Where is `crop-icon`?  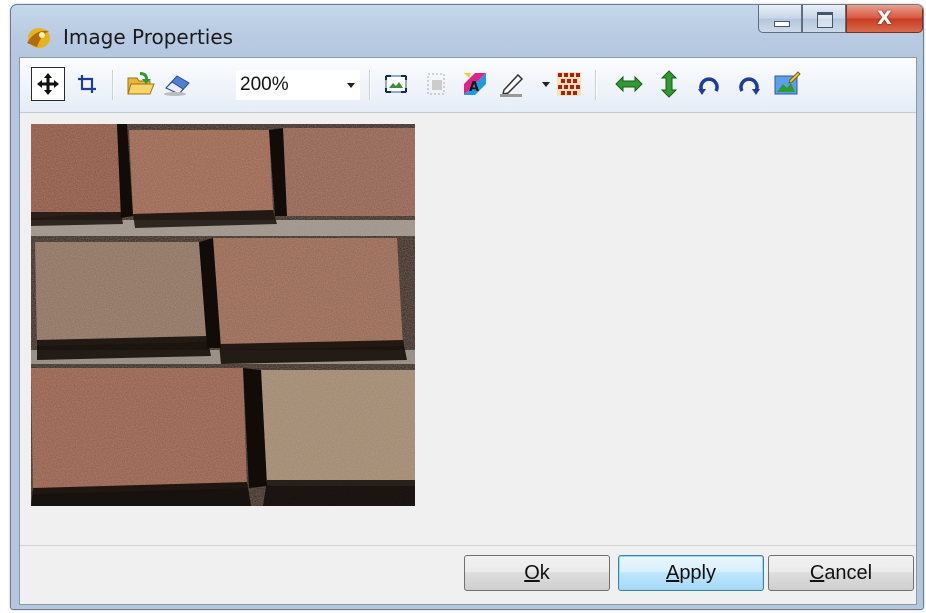 crop-icon is located at coordinates (87, 84).